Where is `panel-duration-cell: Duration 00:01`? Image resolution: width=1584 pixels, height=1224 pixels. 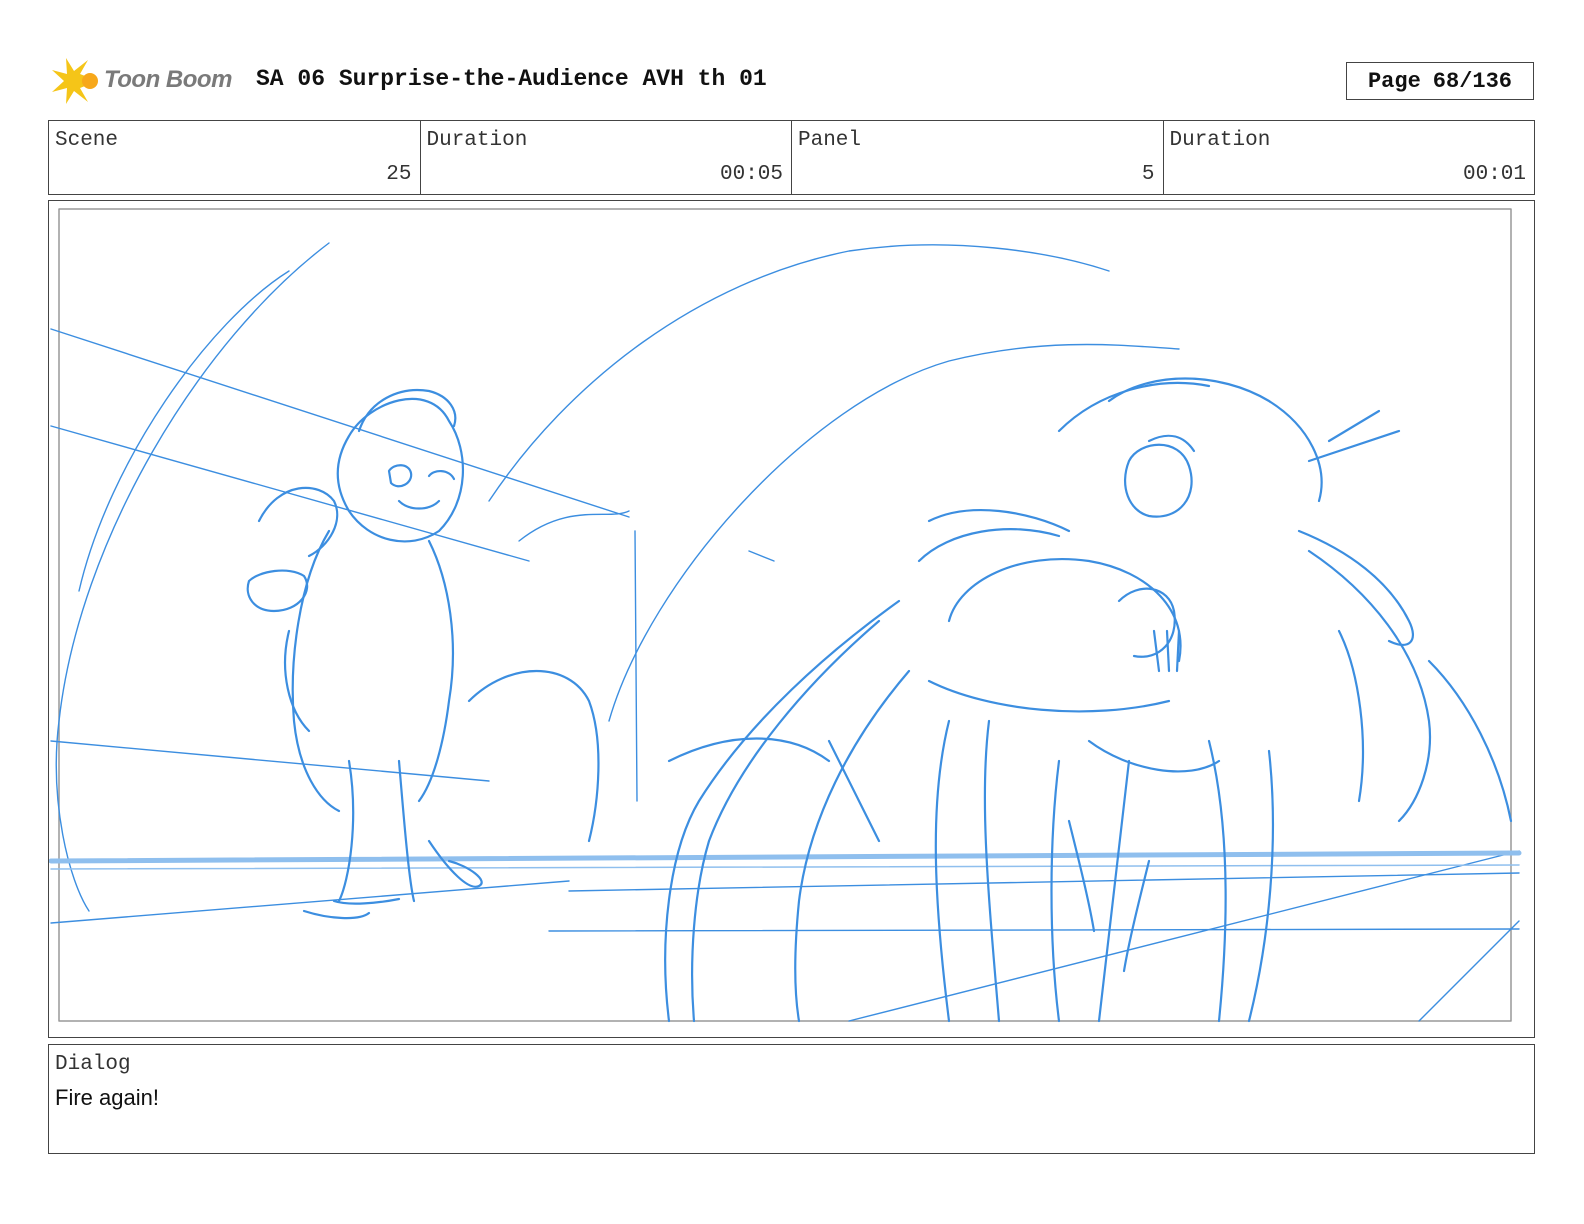
panel-duration-cell: Duration 00:01 is located at coordinates (1349, 157).